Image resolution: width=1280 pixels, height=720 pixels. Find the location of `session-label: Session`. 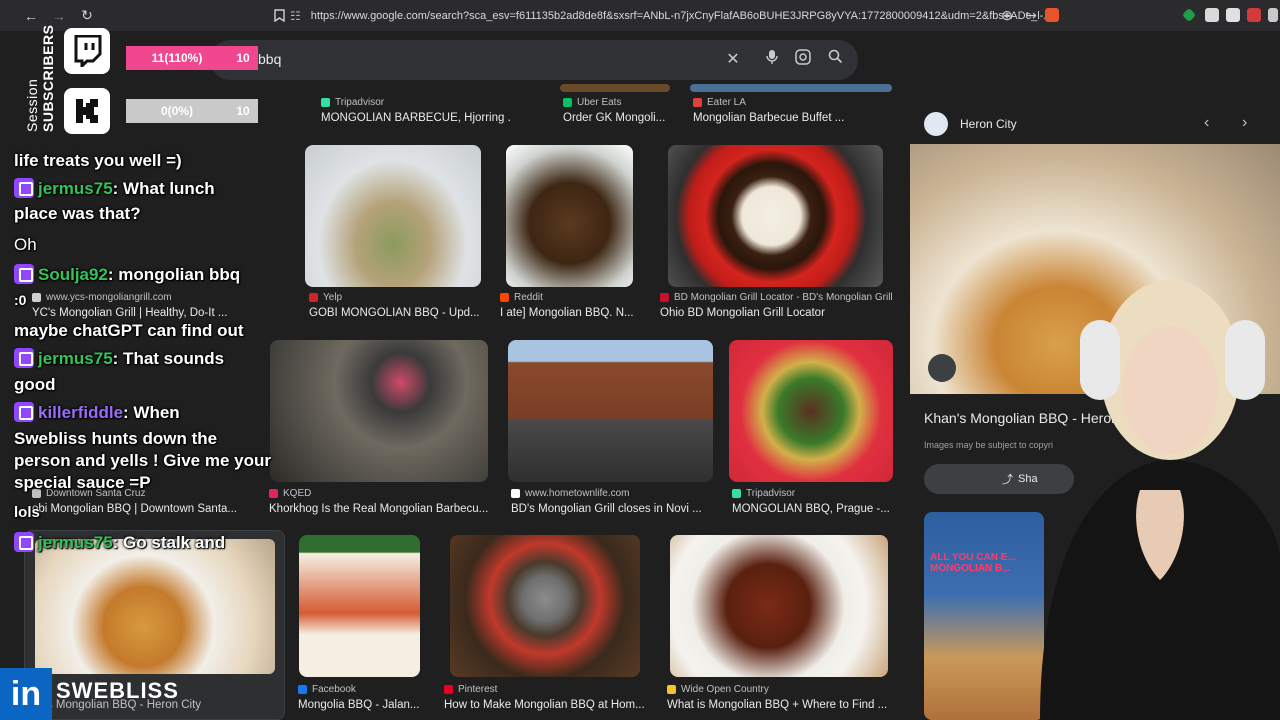

session-label: Session is located at coordinates (32, 105).